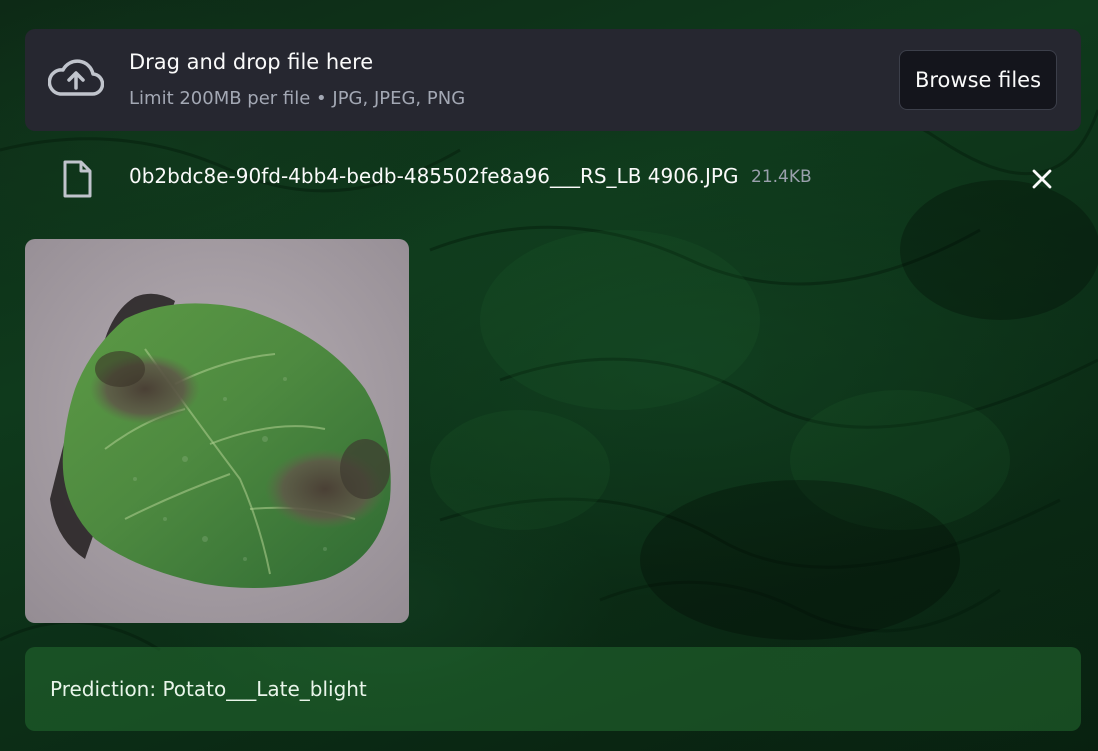 The width and height of the screenshot is (1098, 751). Describe the element at coordinates (553, 689) in the screenshot. I see `prediction-banner: Prediction: Potato___Late_blight` at that location.